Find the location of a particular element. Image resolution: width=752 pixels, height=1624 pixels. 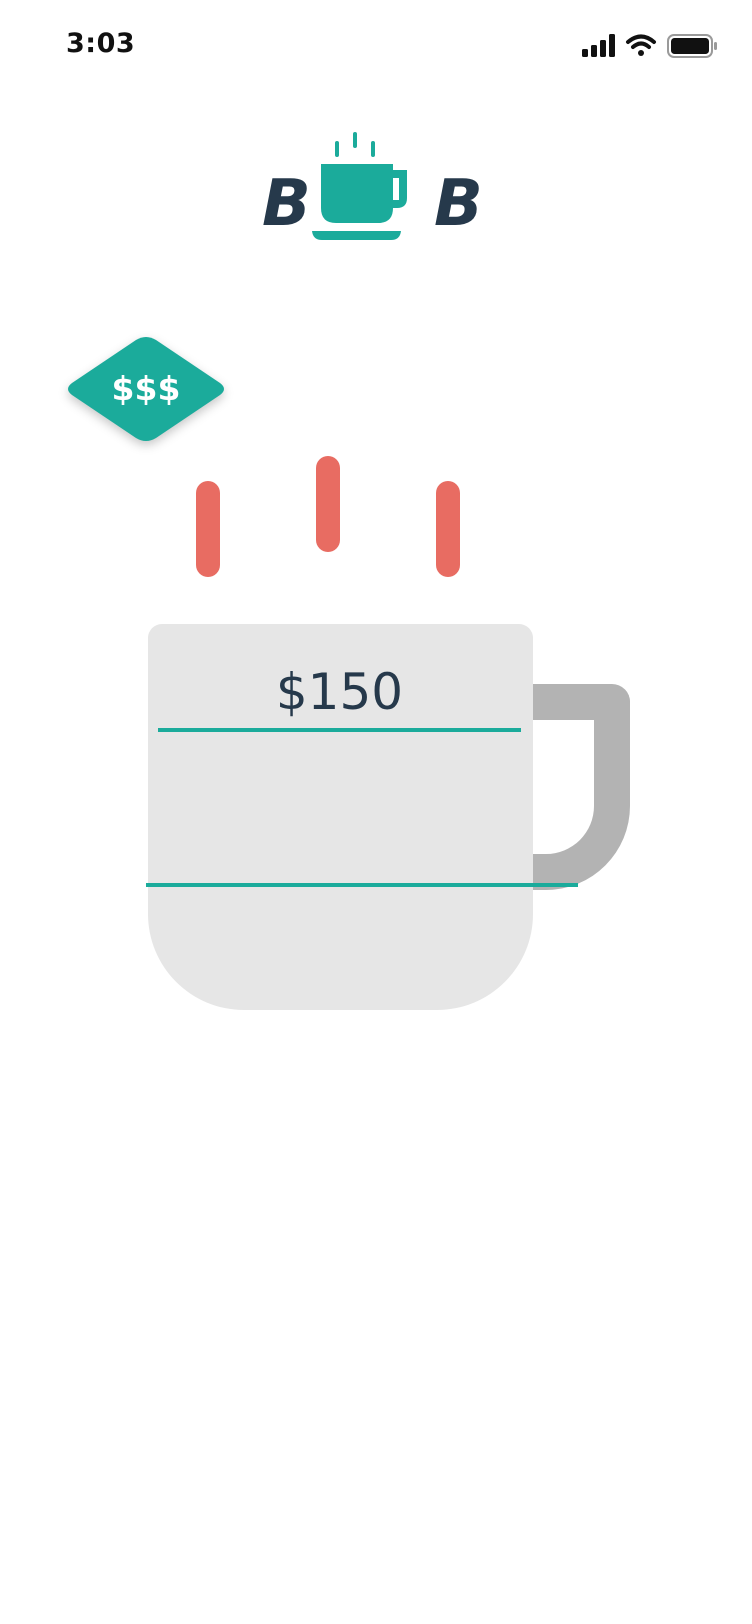

price-tier-button: $$$ is located at coordinates (146, 389).